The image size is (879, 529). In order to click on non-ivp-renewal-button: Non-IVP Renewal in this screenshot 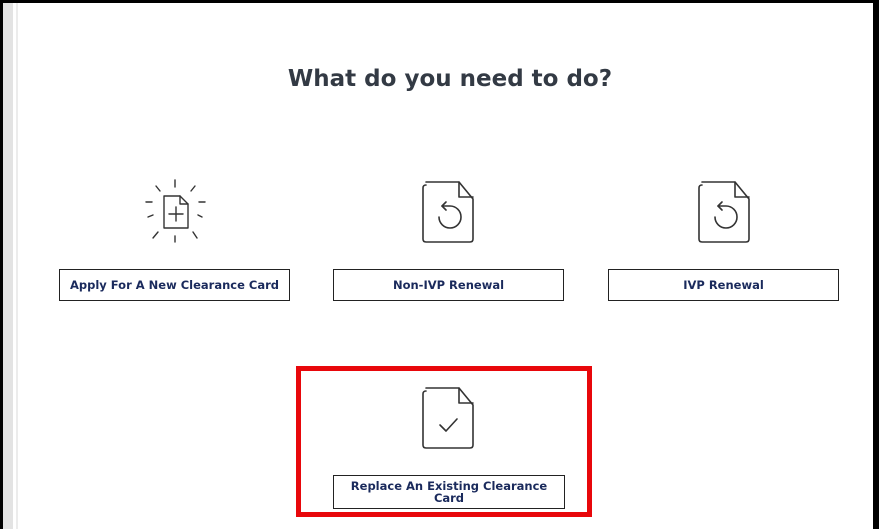, I will do `click(448, 285)`.